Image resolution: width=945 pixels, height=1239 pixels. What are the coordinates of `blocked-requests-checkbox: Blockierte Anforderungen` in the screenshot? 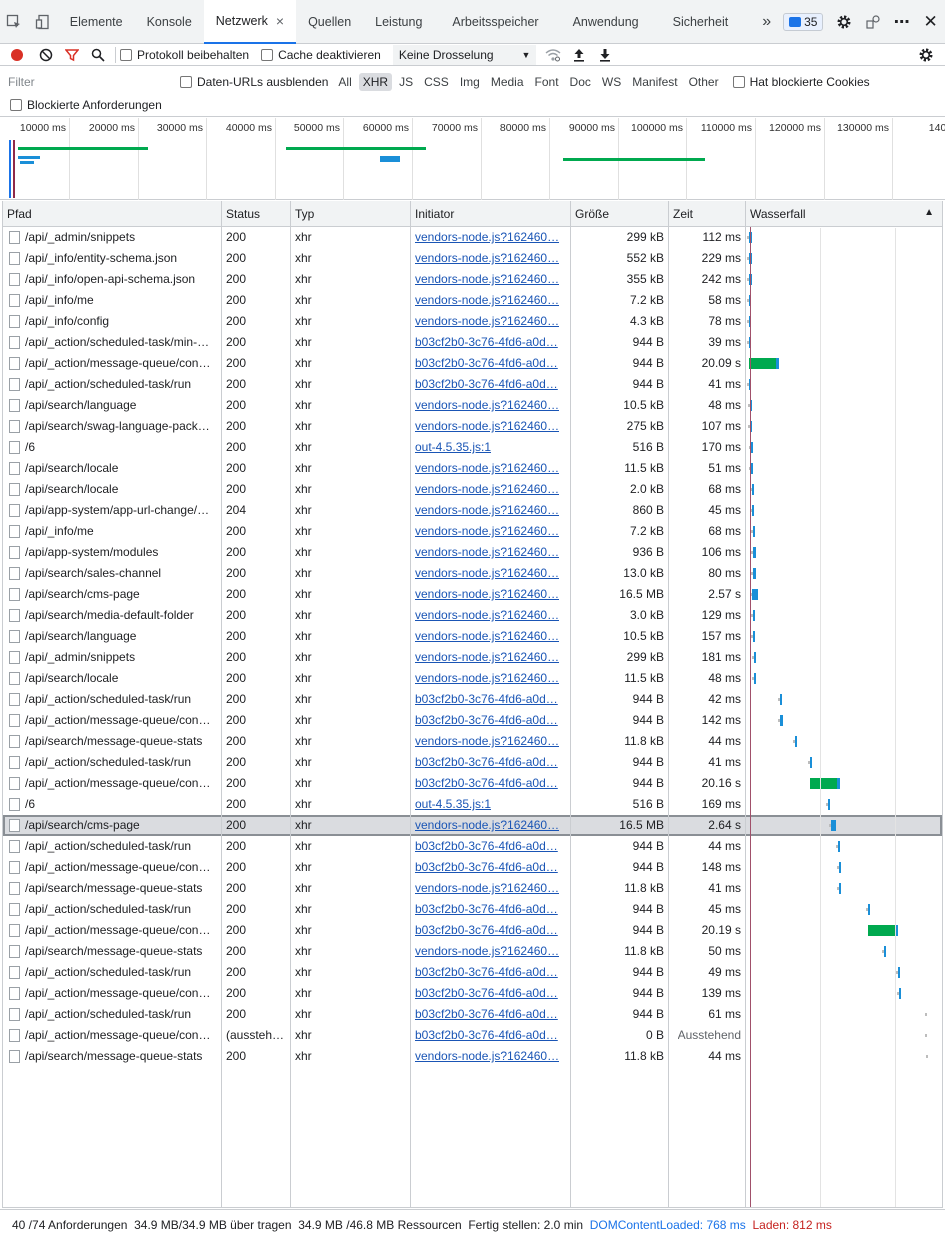 It's located at (86, 105).